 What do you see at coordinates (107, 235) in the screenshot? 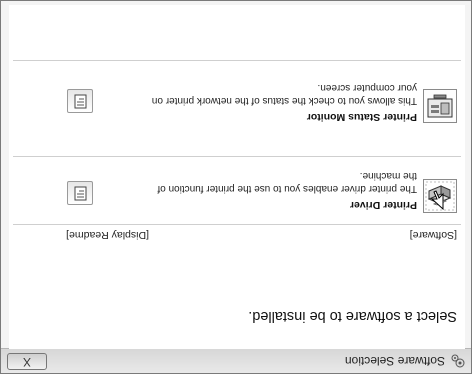
I see `readme-column-label: [Display Readme]` at bounding box center [107, 235].